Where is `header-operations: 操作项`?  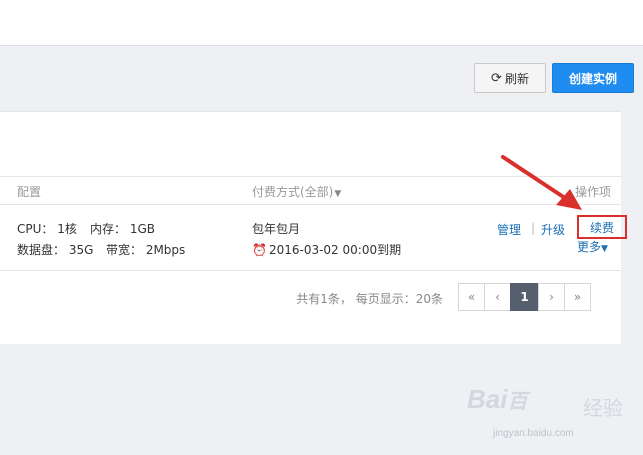 header-operations: 操作项 is located at coordinates (592, 192).